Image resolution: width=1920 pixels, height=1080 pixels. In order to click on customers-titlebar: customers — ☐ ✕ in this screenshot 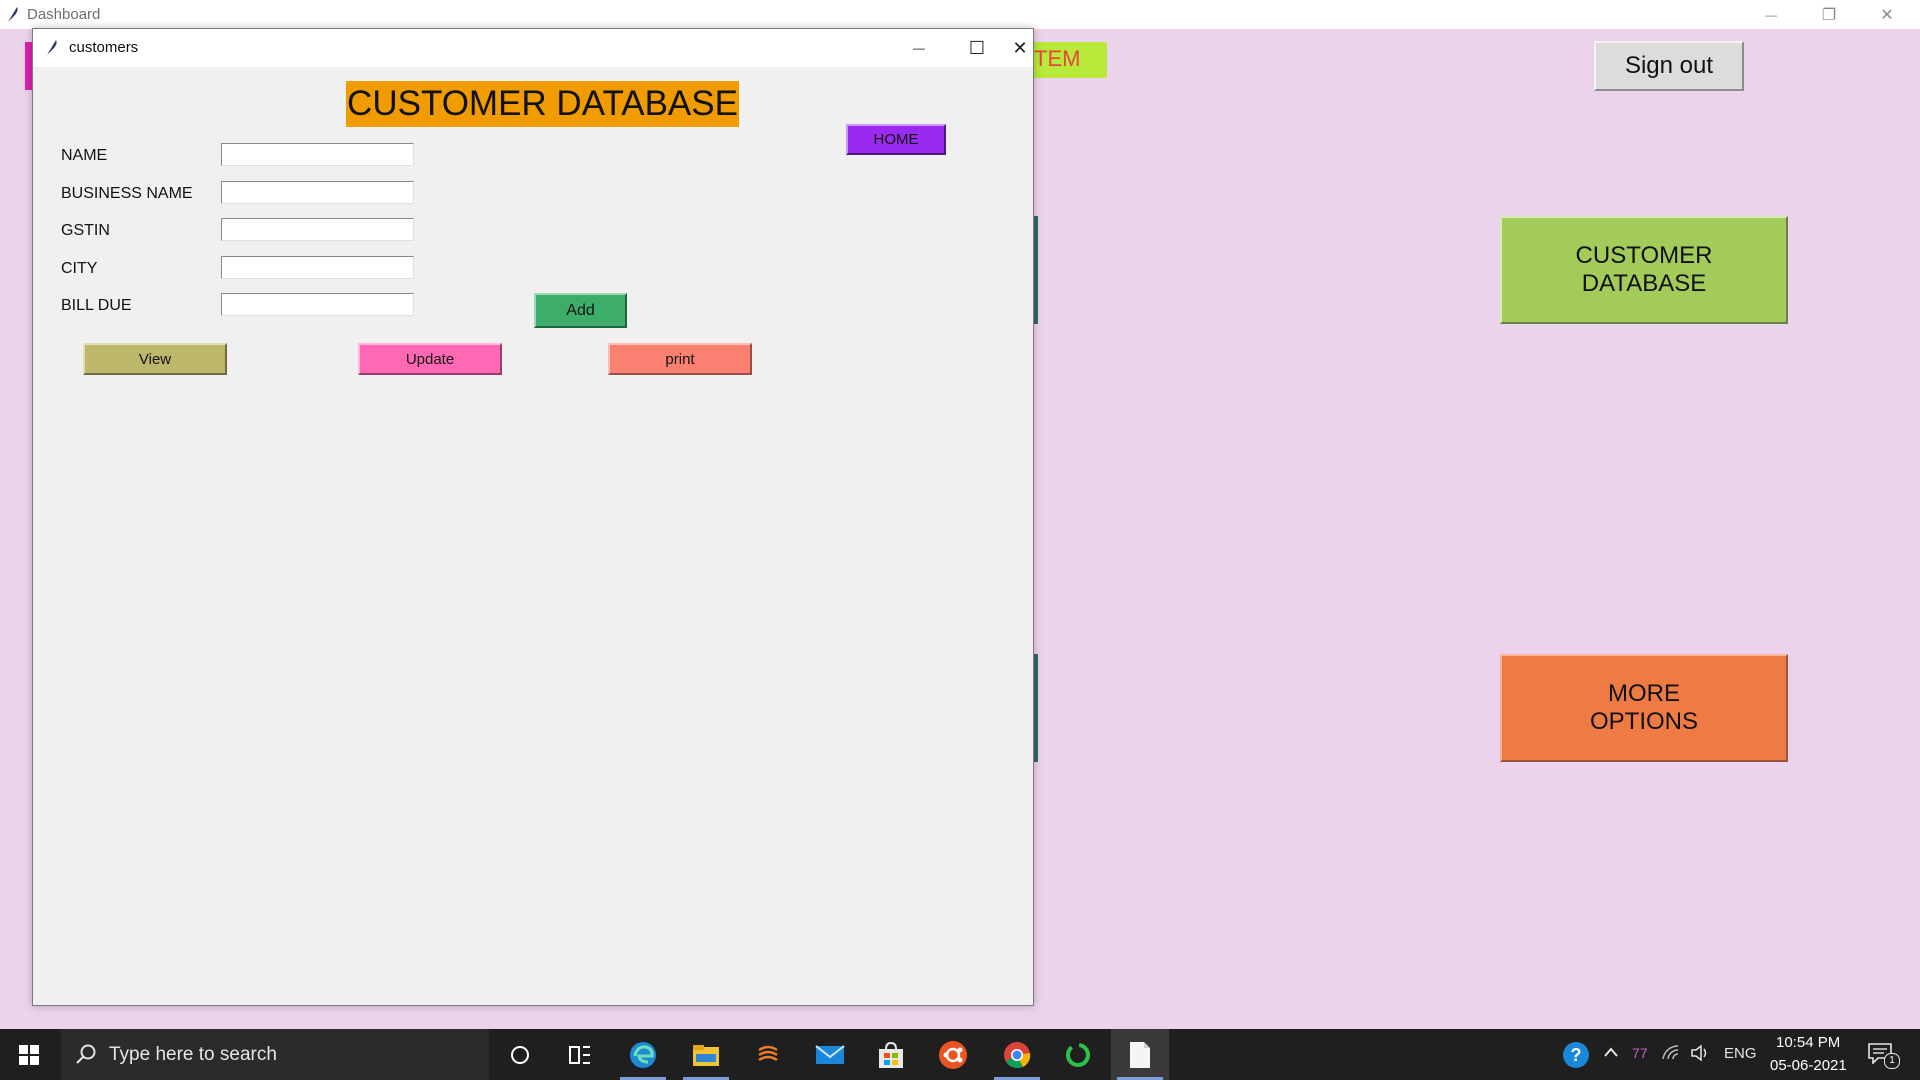, I will do `click(533, 48)`.